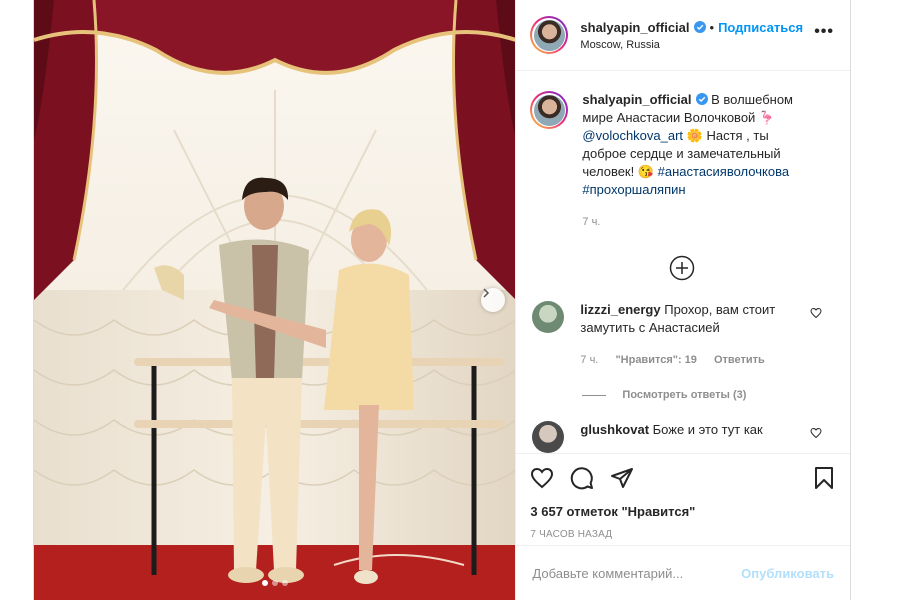  Describe the element at coordinates (594, 395) in the screenshot. I see `replies-line` at that location.